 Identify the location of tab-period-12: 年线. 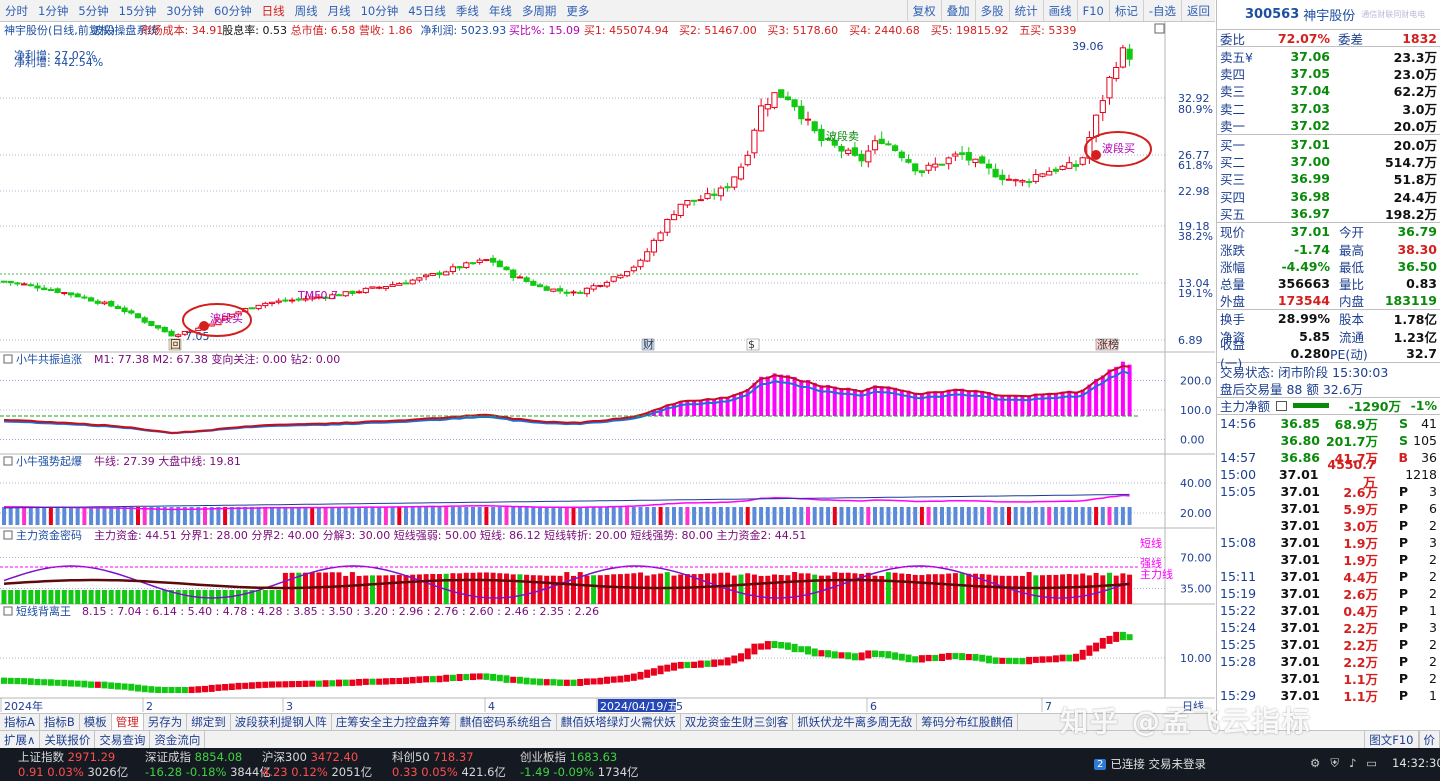
(500, 11).